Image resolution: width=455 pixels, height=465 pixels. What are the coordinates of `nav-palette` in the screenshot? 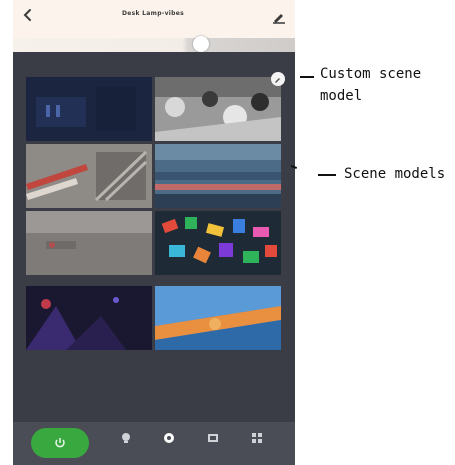 It's located at (169, 445).